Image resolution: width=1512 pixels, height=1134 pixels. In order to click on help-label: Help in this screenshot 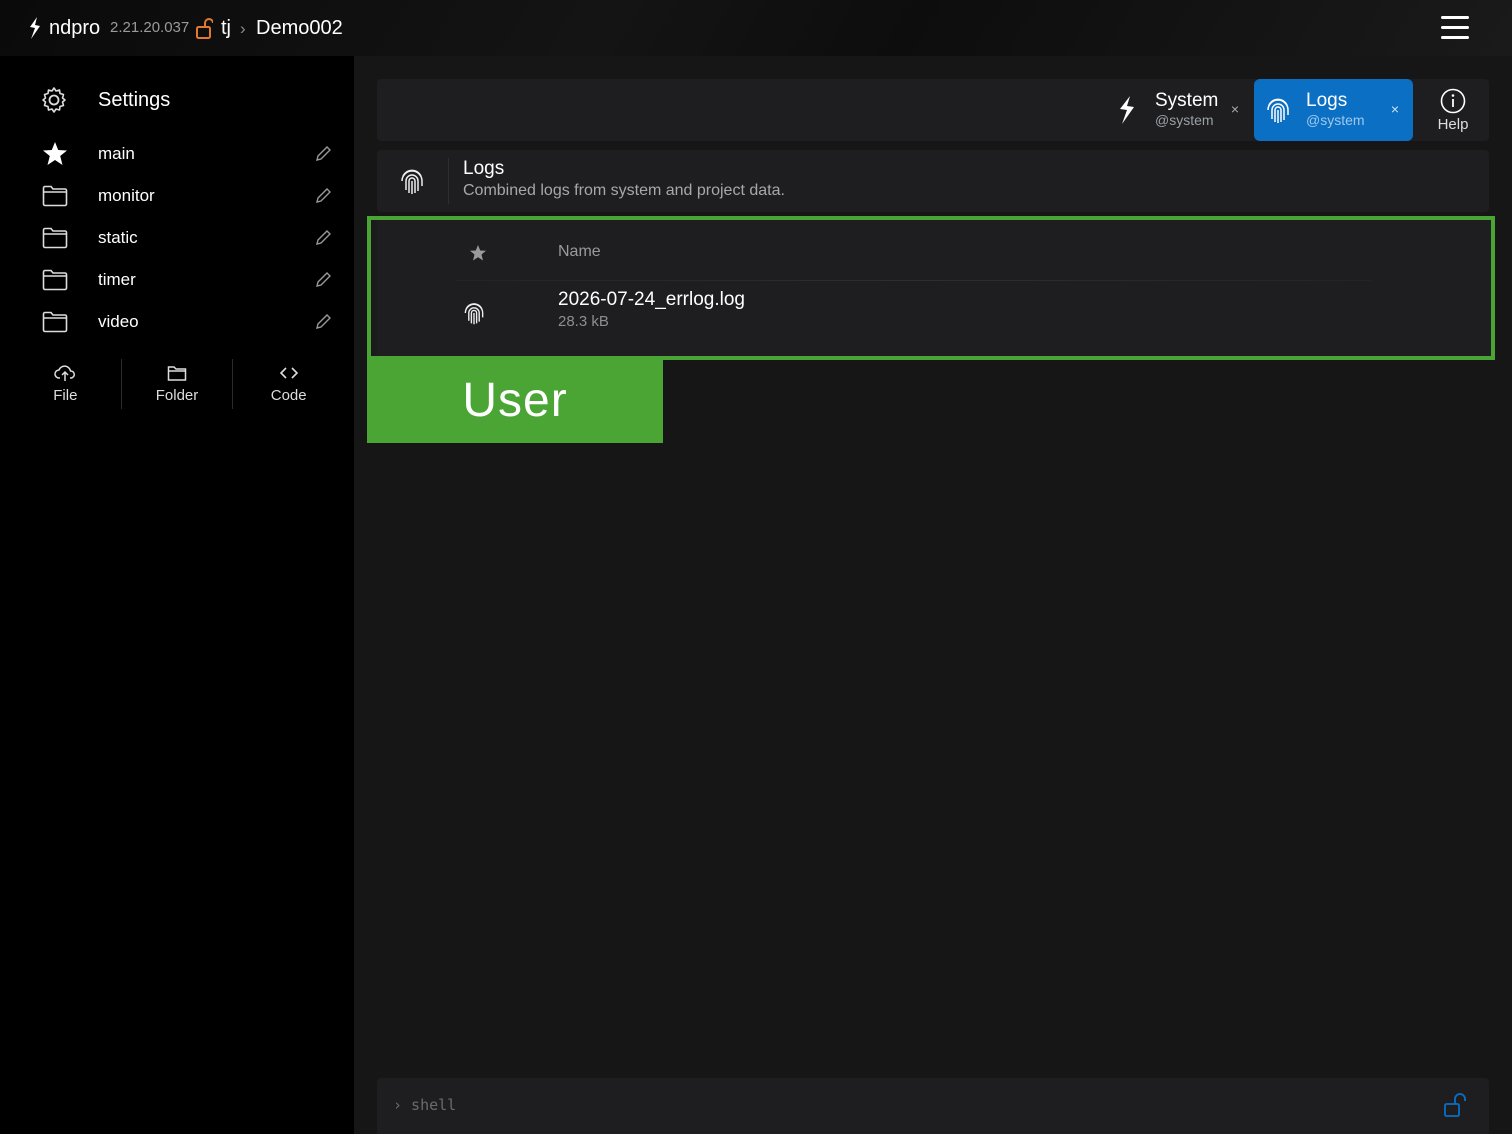, I will do `click(1453, 124)`.